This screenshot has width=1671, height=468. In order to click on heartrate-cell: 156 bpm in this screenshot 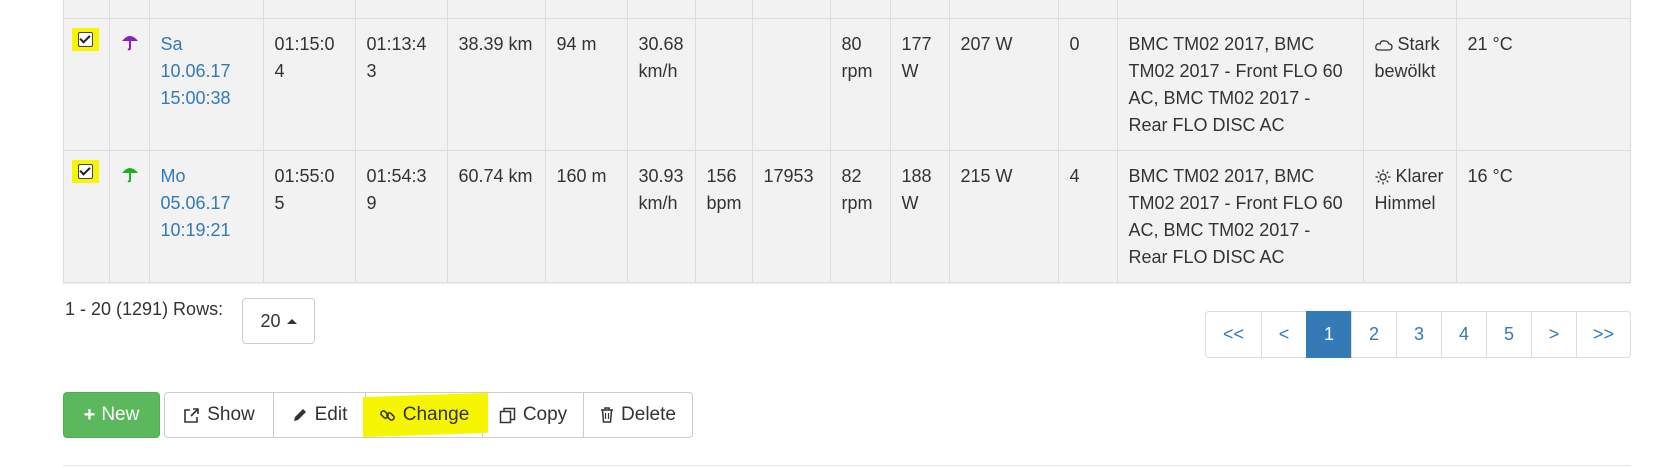, I will do `click(724, 216)`.